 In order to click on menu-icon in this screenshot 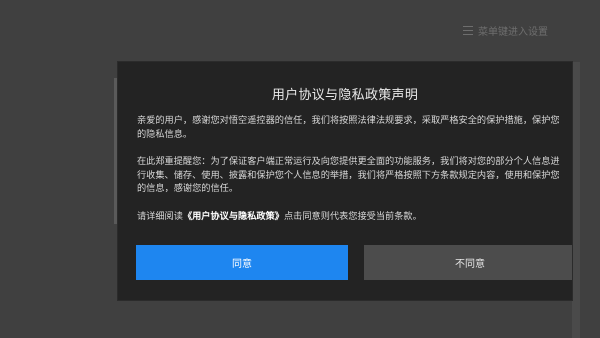, I will do `click(468, 30)`.